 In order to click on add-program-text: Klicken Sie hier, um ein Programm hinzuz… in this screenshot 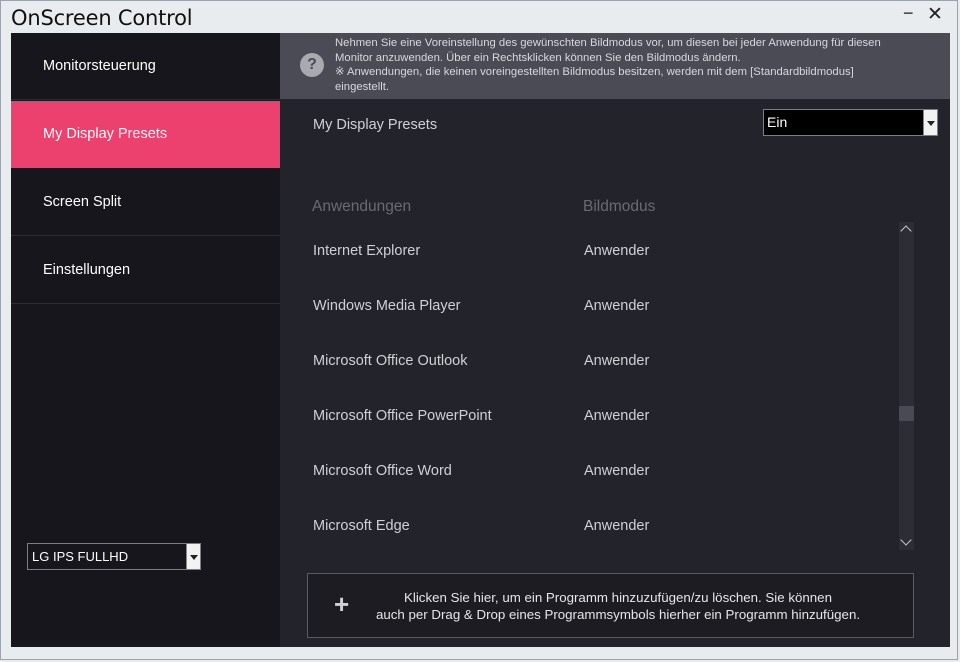, I will do `click(618, 606)`.